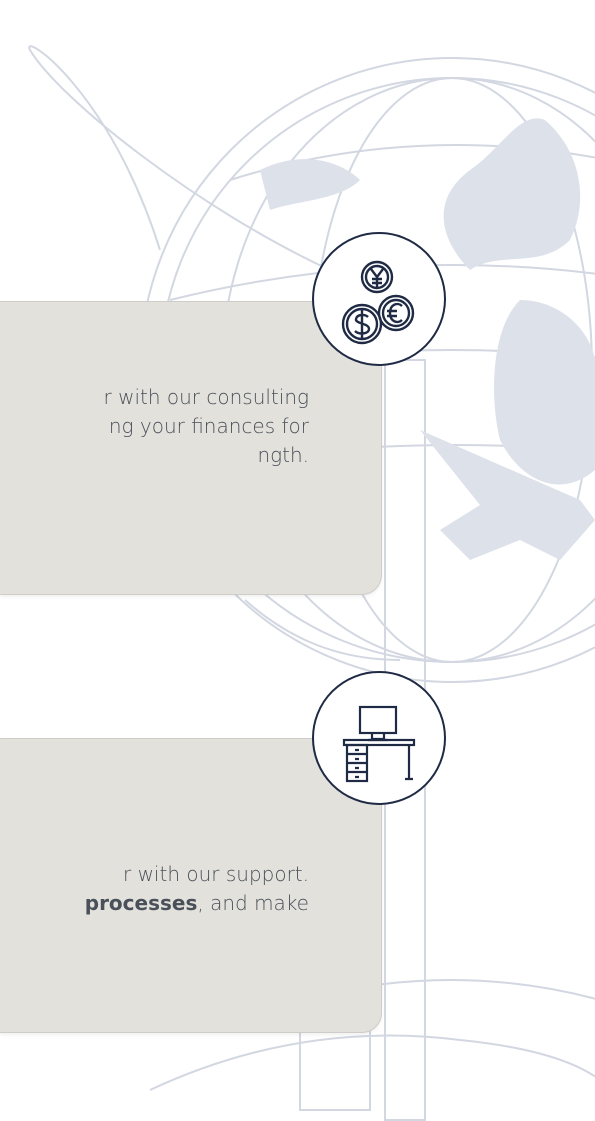  Describe the element at coordinates (379, 299) in the screenshot. I see `currency-coins-icon` at that location.